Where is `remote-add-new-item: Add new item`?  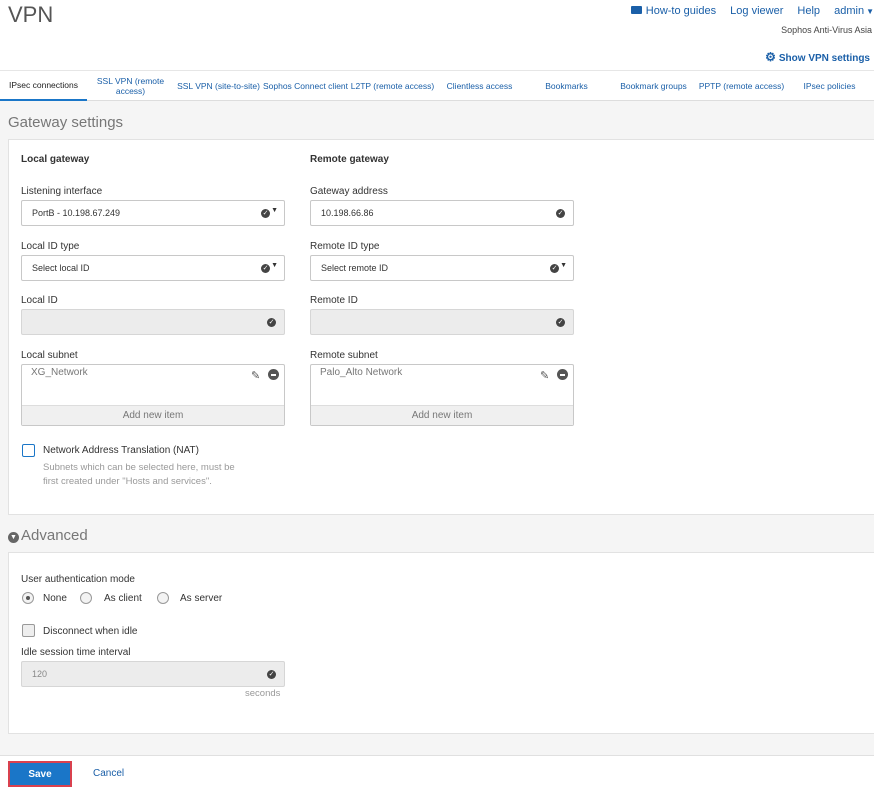
remote-add-new-item: Add new item is located at coordinates (442, 415).